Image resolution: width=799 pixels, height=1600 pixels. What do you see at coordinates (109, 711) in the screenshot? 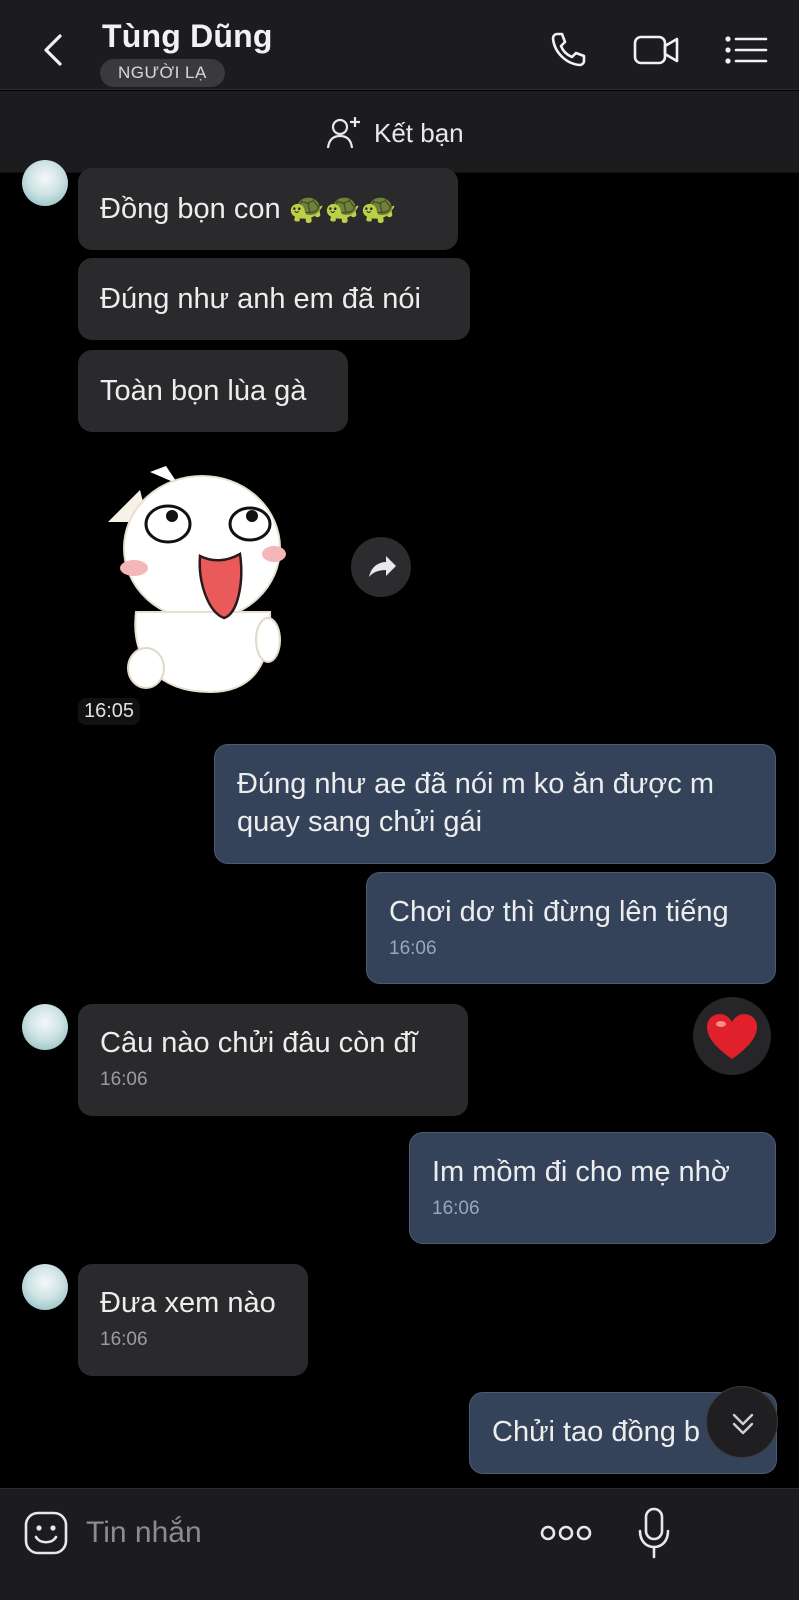
I see `message-timestamp: 16:05` at bounding box center [109, 711].